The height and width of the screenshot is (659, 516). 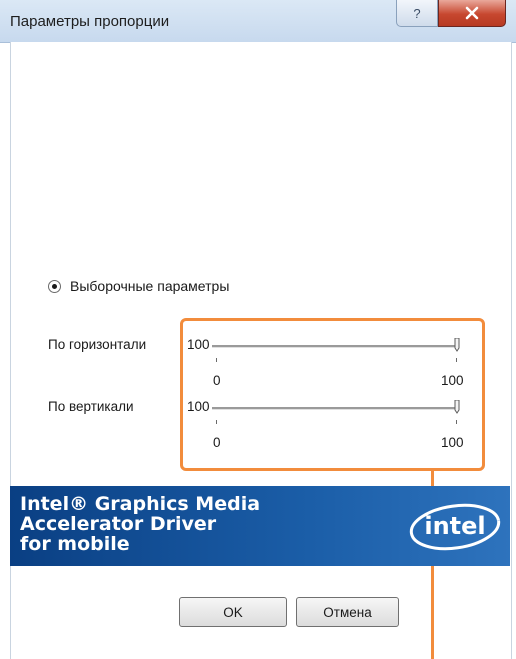 I want to click on title-bar-buttons: ?, so click(x=451, y=15).